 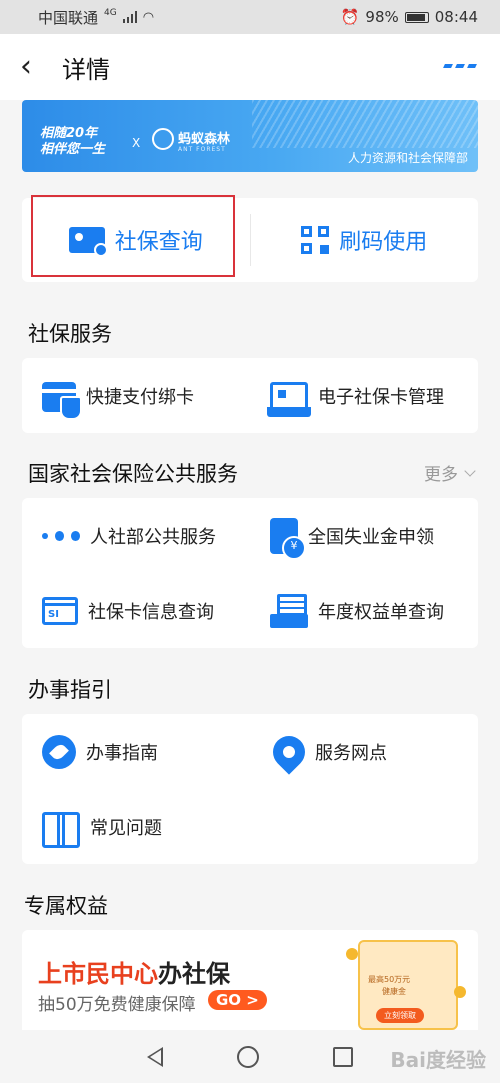 I want to click on chevron-down-icon, so click(x=470, y=470).